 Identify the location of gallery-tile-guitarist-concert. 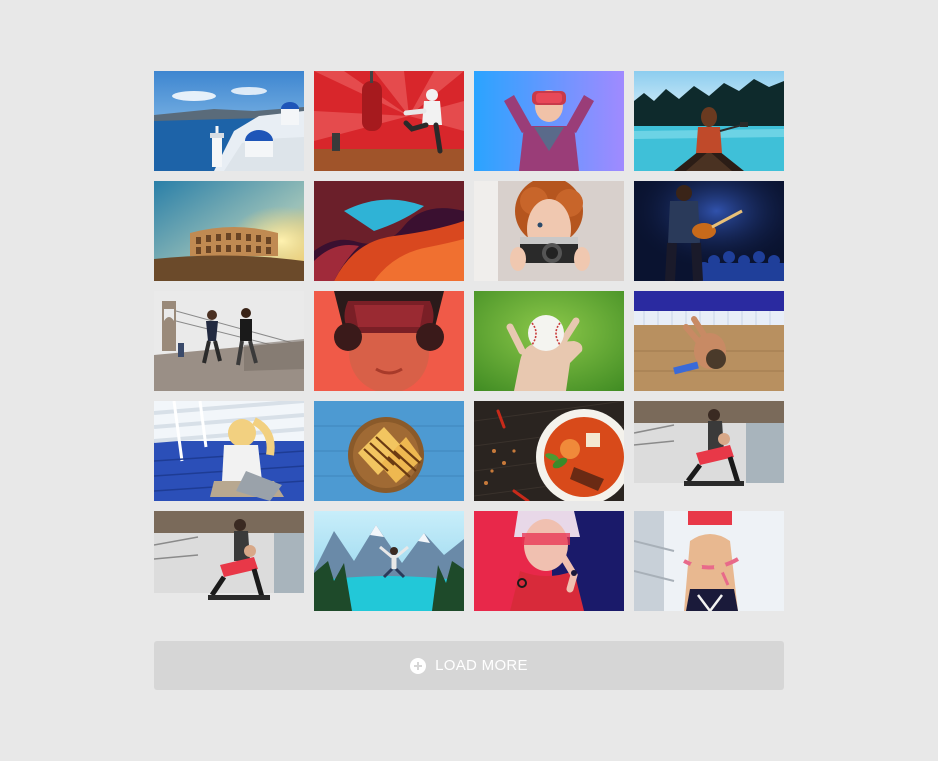
(709, 231).